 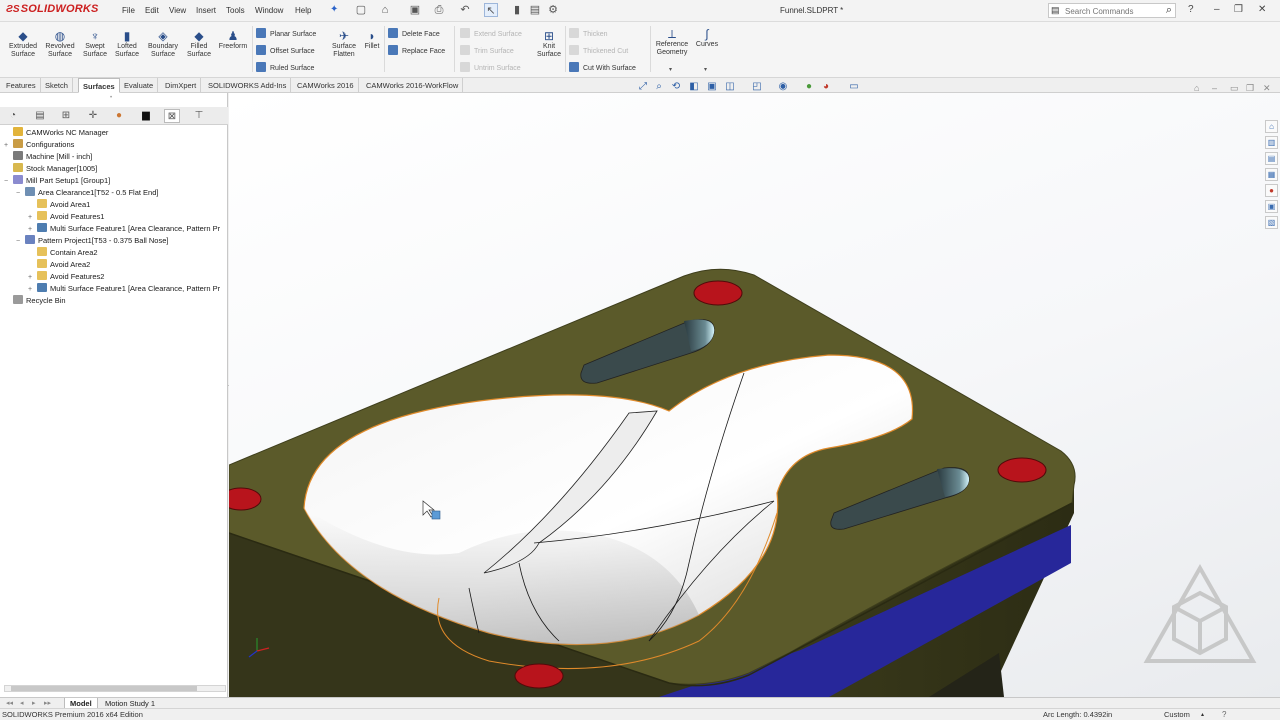 What do you see at coordinates (1267, 88) in the screenshot?
I see `viewport-close-icon: ✕` at bounding box center [1267, 88].